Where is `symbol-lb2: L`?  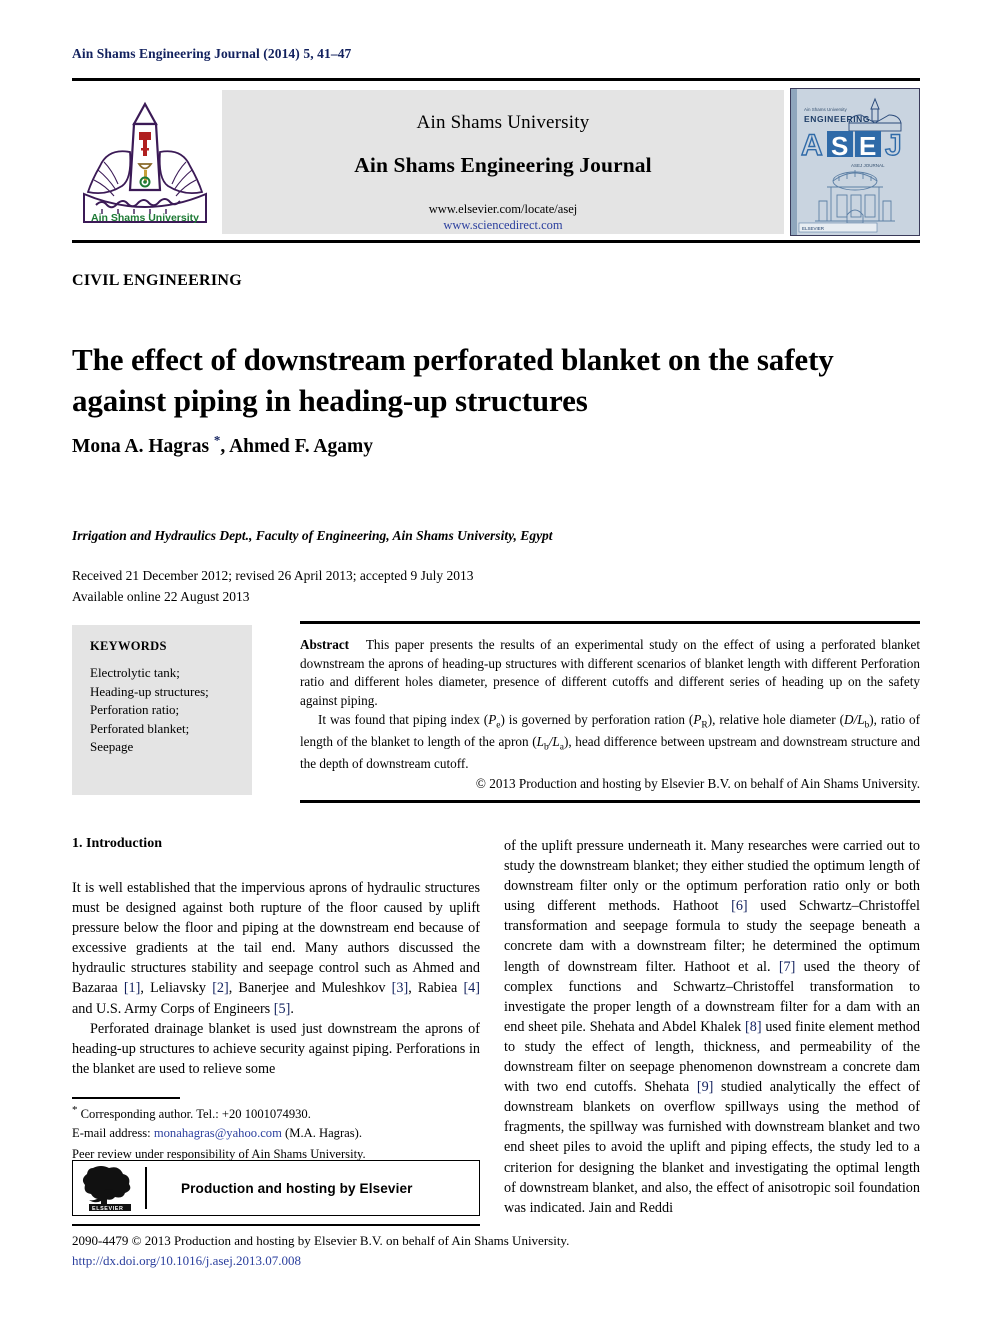
symbol-lb2: L is located at coordinates (540, 742).